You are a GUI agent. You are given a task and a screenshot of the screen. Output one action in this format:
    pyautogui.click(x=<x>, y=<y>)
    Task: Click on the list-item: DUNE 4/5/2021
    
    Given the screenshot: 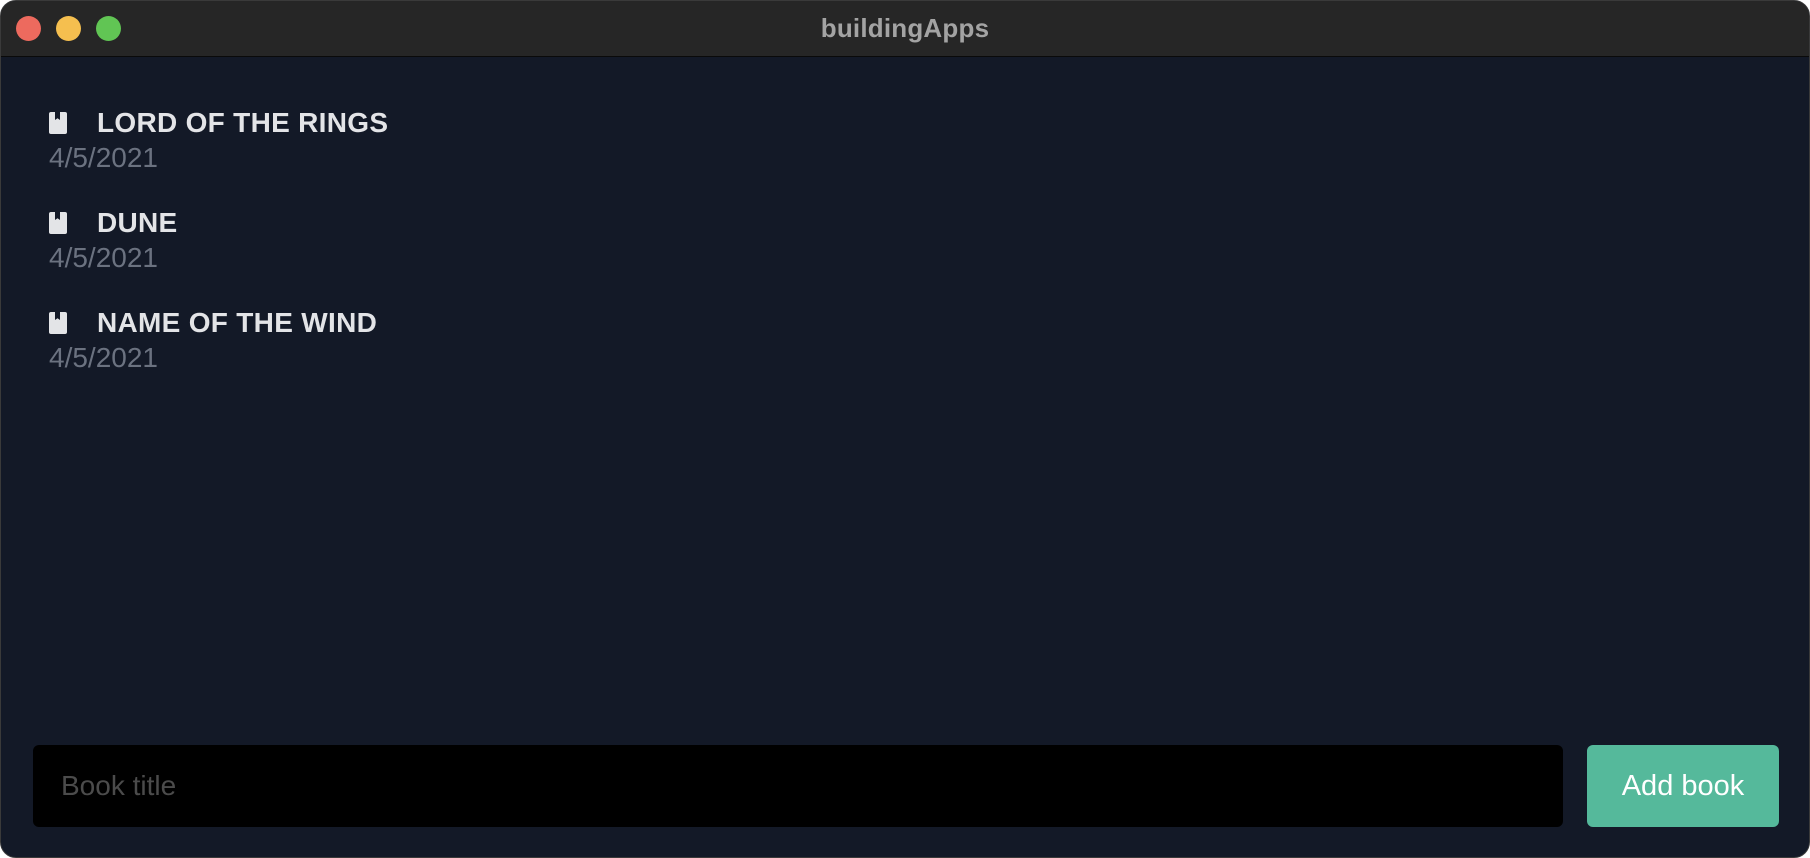 What is the action you would take?
    pyautogui.click(x=218, y=255)
    